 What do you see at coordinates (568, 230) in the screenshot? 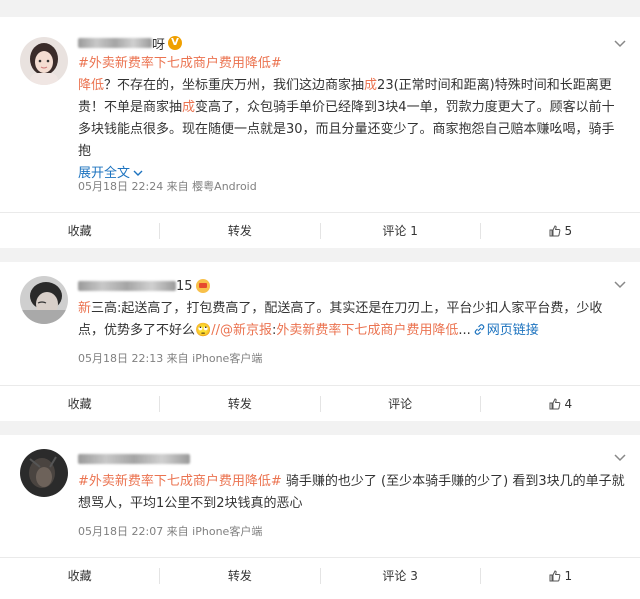
I see `like-count: 5` at bounding box center [568, 230].